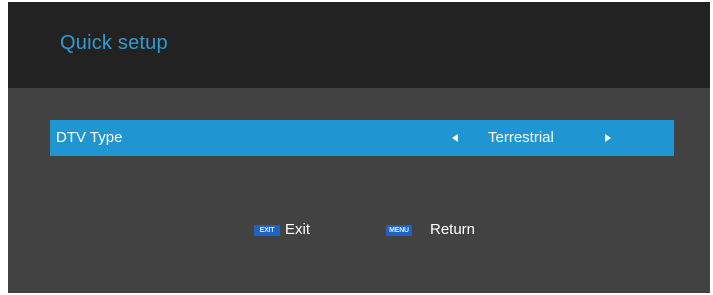 The image size is (713, 295). What do you see at coordinates (114, 43) in the screenshot?
I see `page-title: Quick setup` at bounding box center [114, 43].